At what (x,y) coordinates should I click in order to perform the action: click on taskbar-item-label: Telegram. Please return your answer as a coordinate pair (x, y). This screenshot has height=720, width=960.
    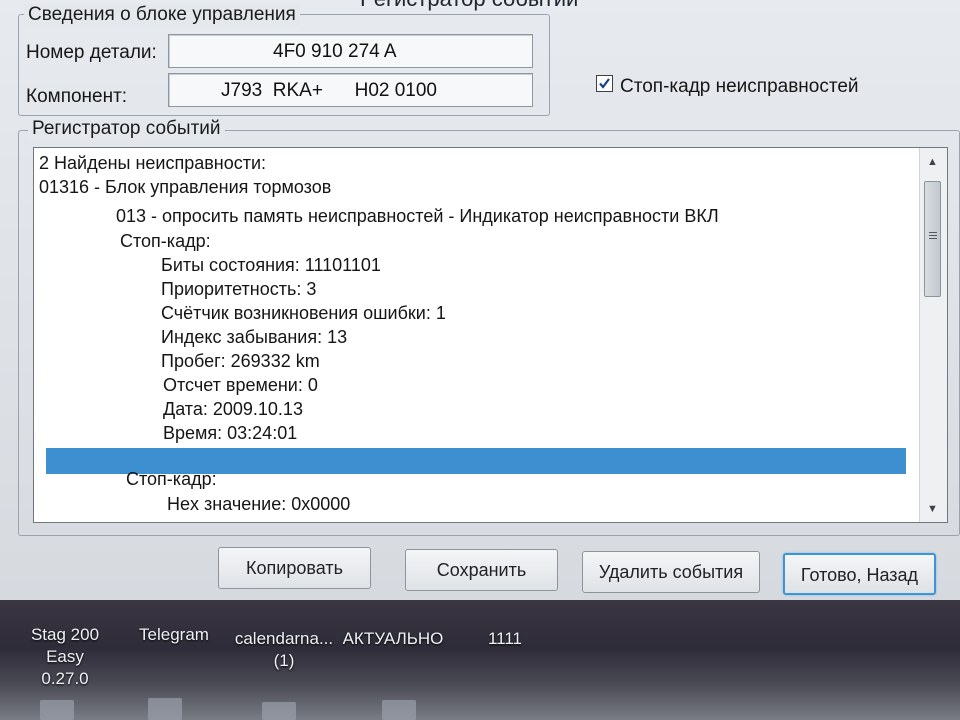
    Looking at the image, I should click on (174, 634).